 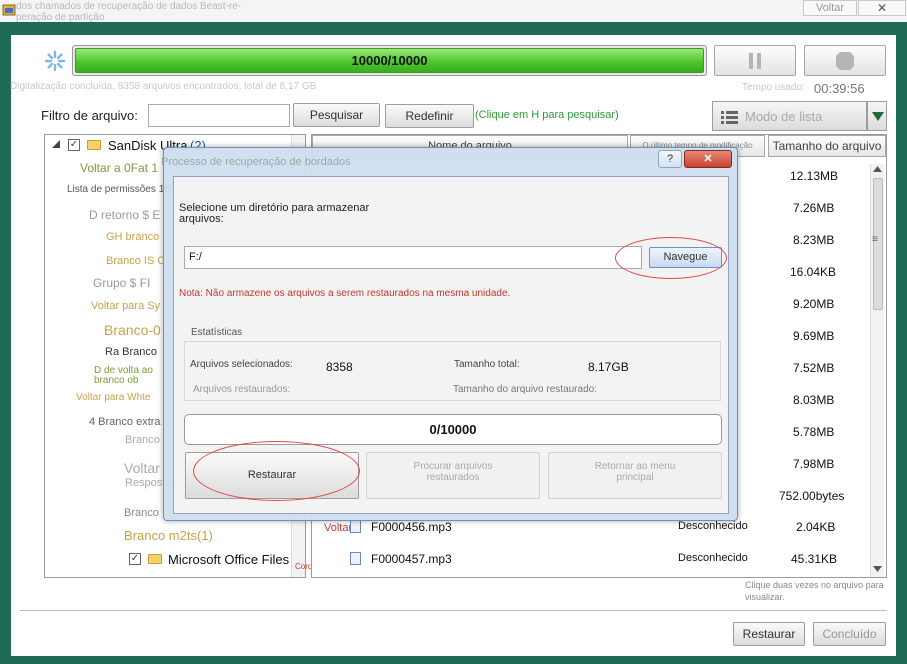 What do you see at coordinates (276, 471) in the screenshot?
I see `restore-highlight-oval` at bounding box center [276, 471].